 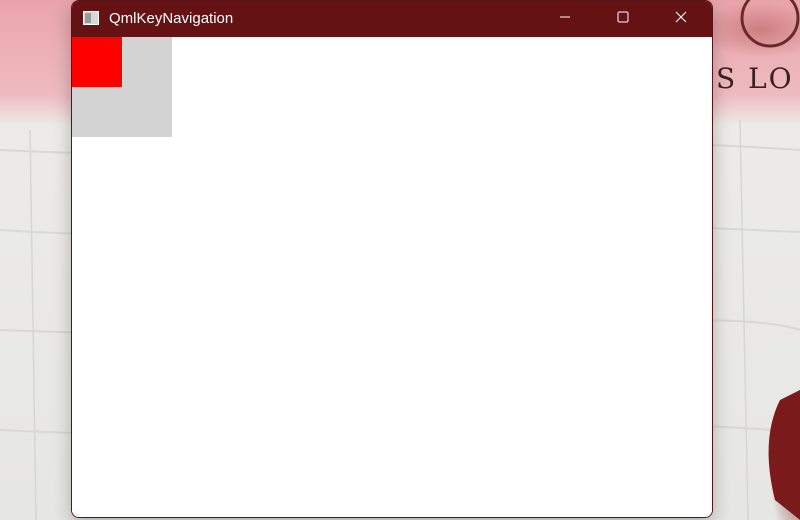 What do you see at coordinates (91, 18) in the screenshot?
I see `app-window-icon` at bounding box center [91, 18].